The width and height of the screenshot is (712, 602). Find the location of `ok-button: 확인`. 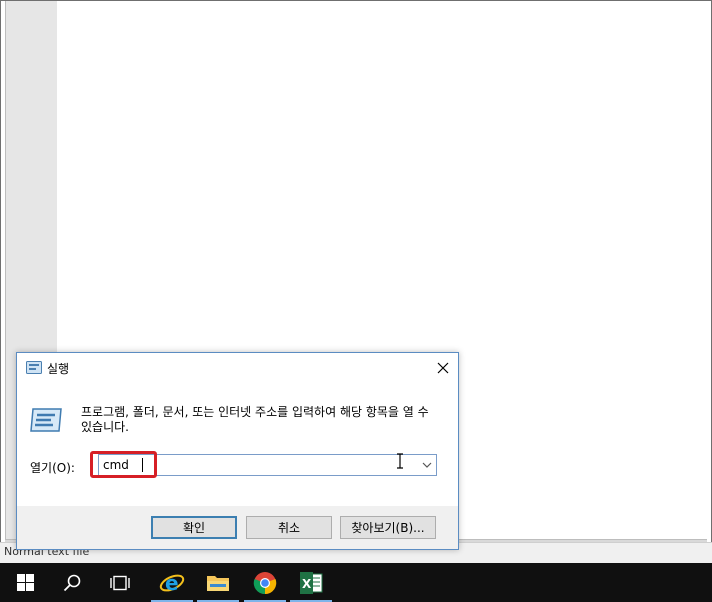

ok-button: 확인 is located at coordinates (194, 527).